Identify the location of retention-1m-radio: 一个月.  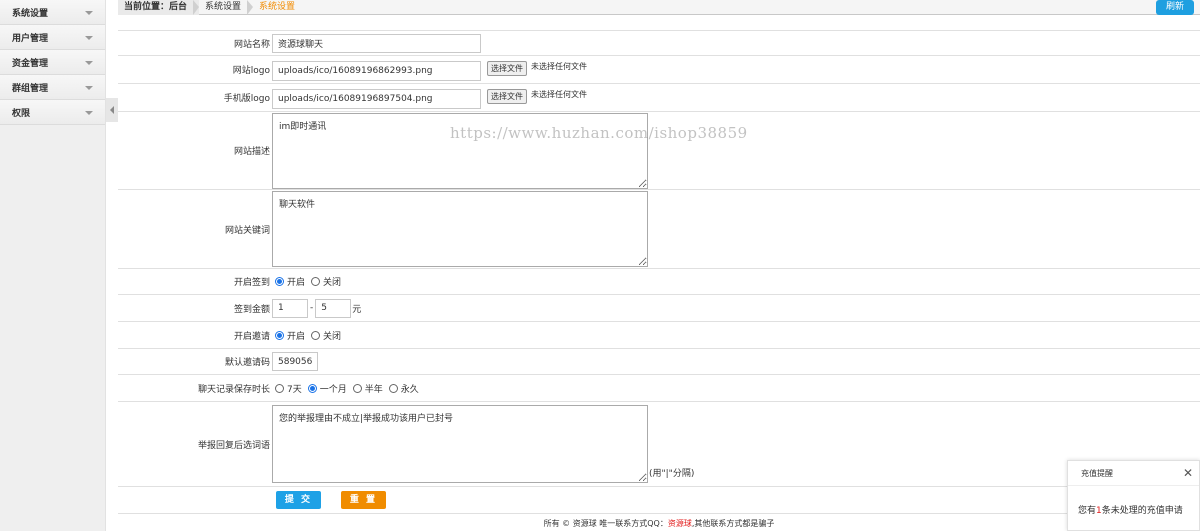
(327, 388).